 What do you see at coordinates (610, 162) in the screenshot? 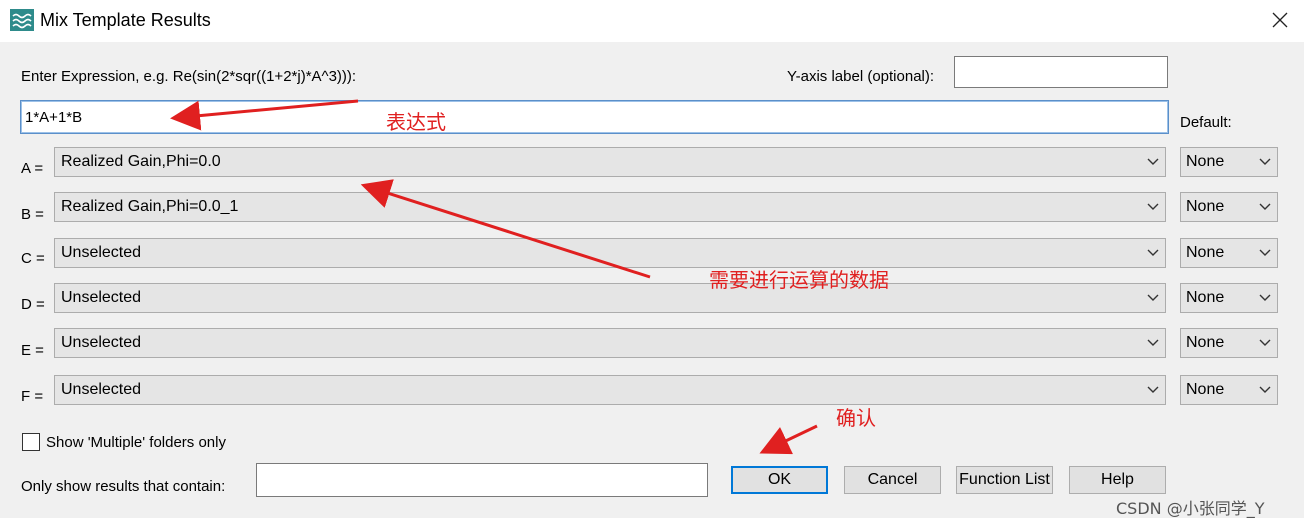
I see `variable-a-select: Realized Gain,Phi=0.0` at bounding box center [610, 162].